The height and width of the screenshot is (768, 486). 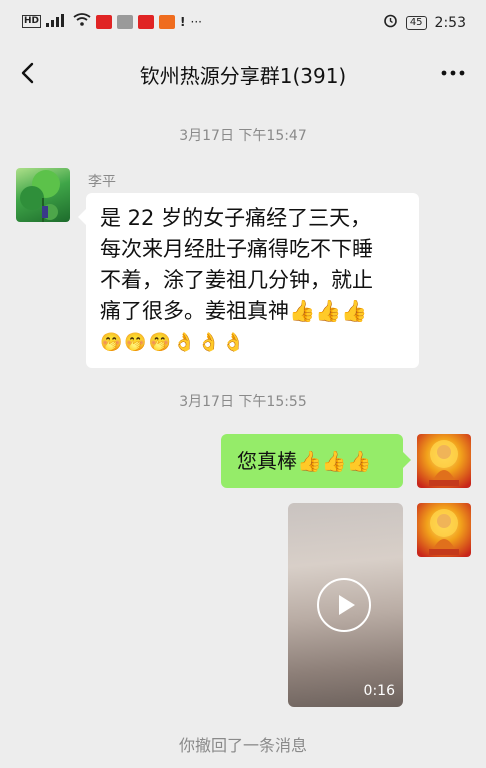 I want to click on alert-icon: !, so click(x=183, y=21).